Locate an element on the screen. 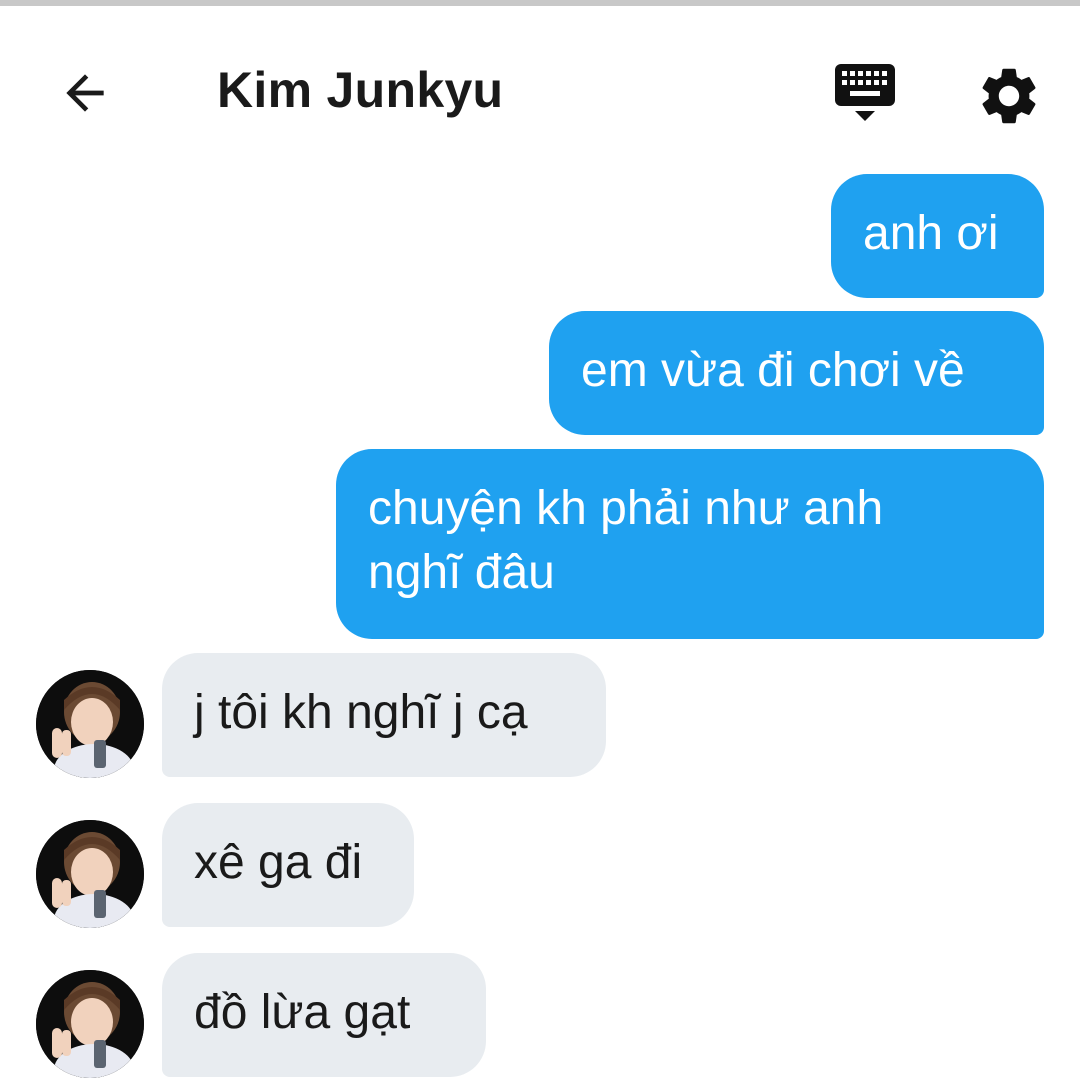  message-bubble-outgoing: anh ơi is located at coordinates (937, 236).